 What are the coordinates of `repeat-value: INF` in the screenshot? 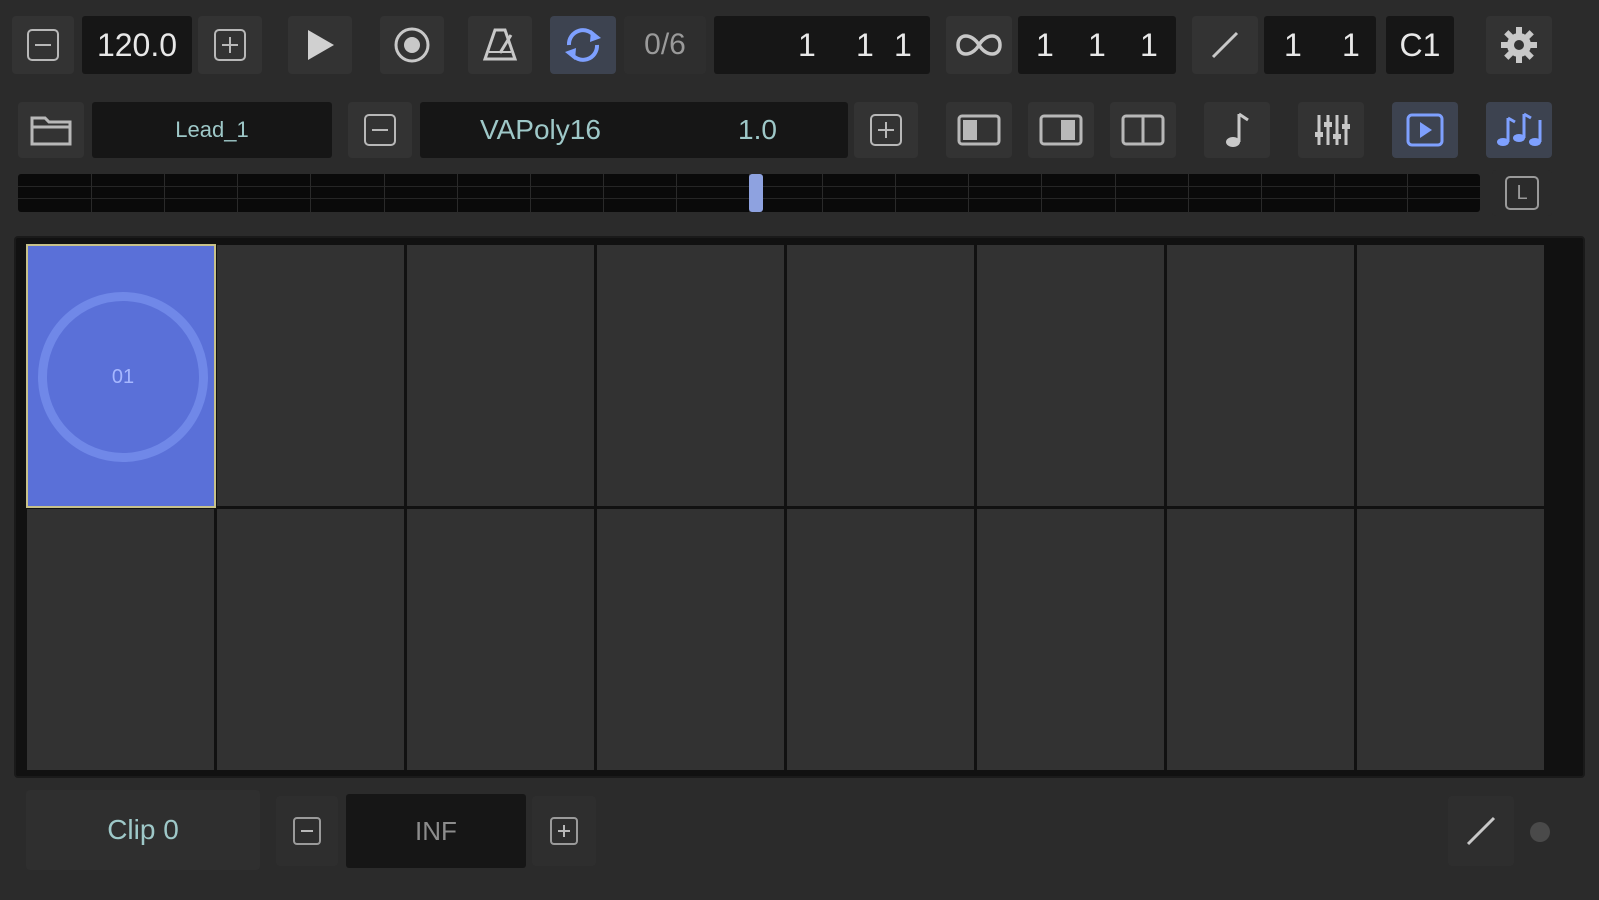 It's located at (436, 830).